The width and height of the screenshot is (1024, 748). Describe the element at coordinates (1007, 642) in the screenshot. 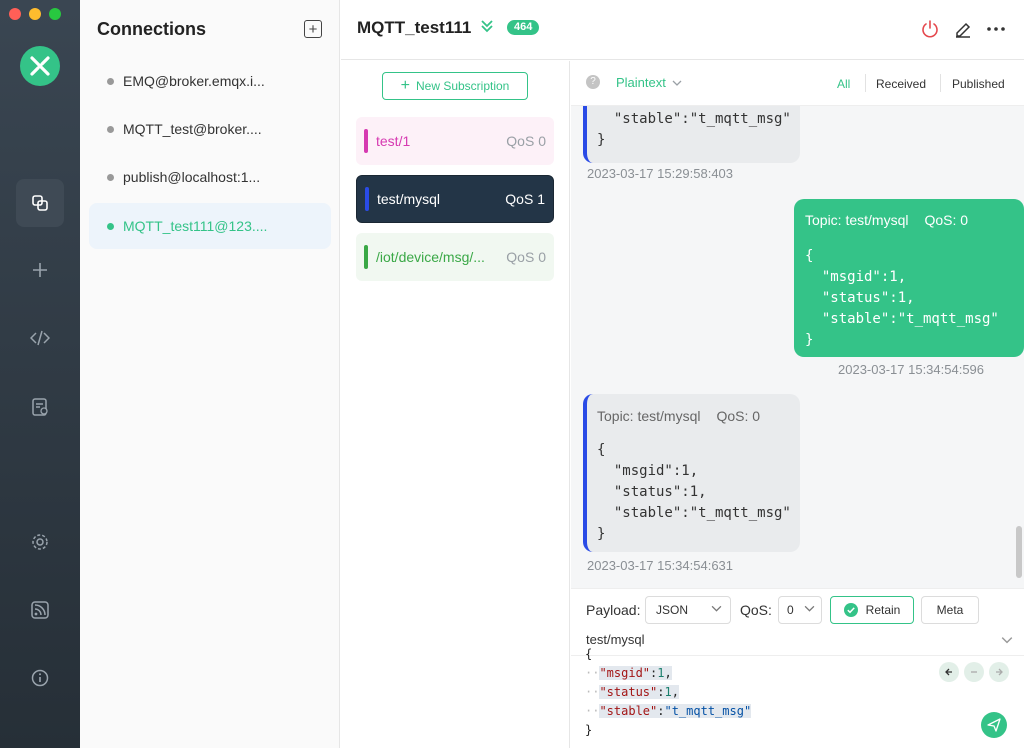

I see `topic-dropdown-icon` at that location.